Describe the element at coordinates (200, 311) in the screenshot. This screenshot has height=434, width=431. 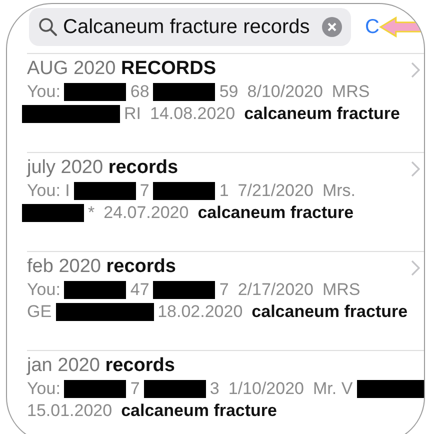
I see `record-text: 18.02.2020` at that location.